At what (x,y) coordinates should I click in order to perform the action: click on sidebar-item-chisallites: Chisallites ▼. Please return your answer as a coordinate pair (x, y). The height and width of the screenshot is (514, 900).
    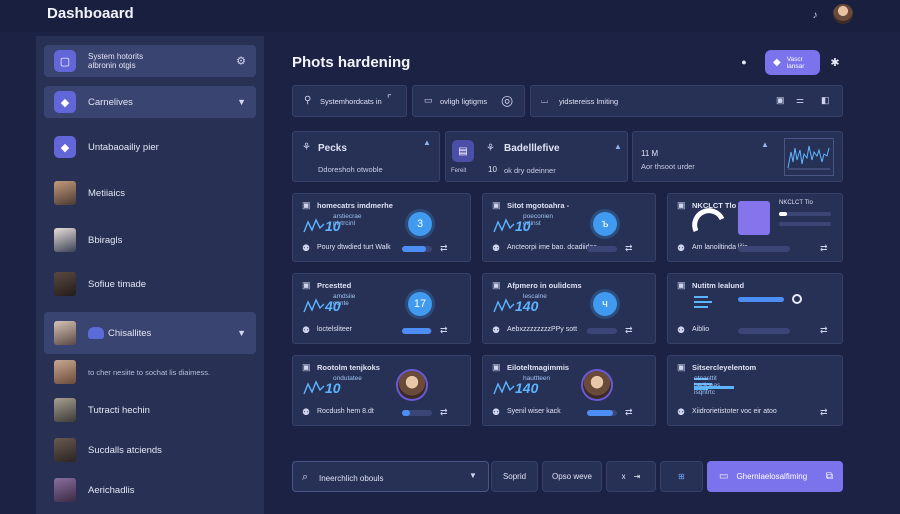
    Looking at the image, I should click on (150, 333).